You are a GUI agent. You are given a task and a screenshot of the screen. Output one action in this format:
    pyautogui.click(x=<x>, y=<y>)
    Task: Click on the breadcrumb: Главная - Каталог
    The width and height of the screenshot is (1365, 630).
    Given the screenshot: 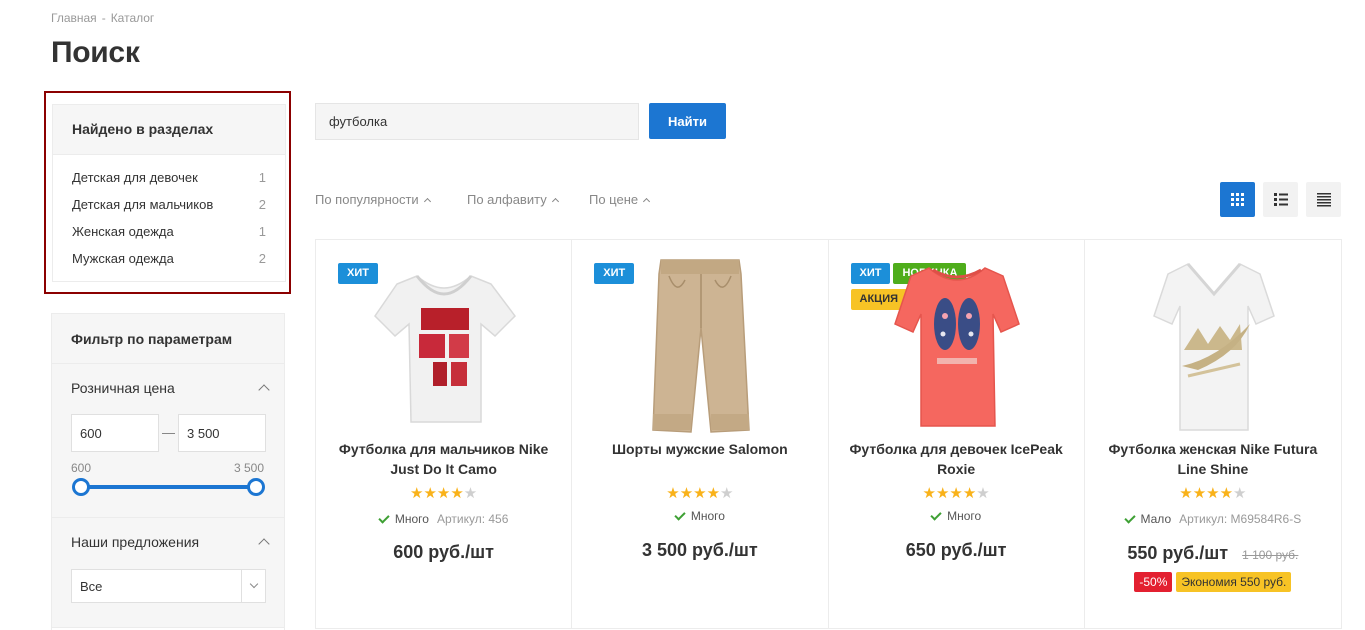 What is the action you would take?
    pyautogui.click(x=102, y=18)
    